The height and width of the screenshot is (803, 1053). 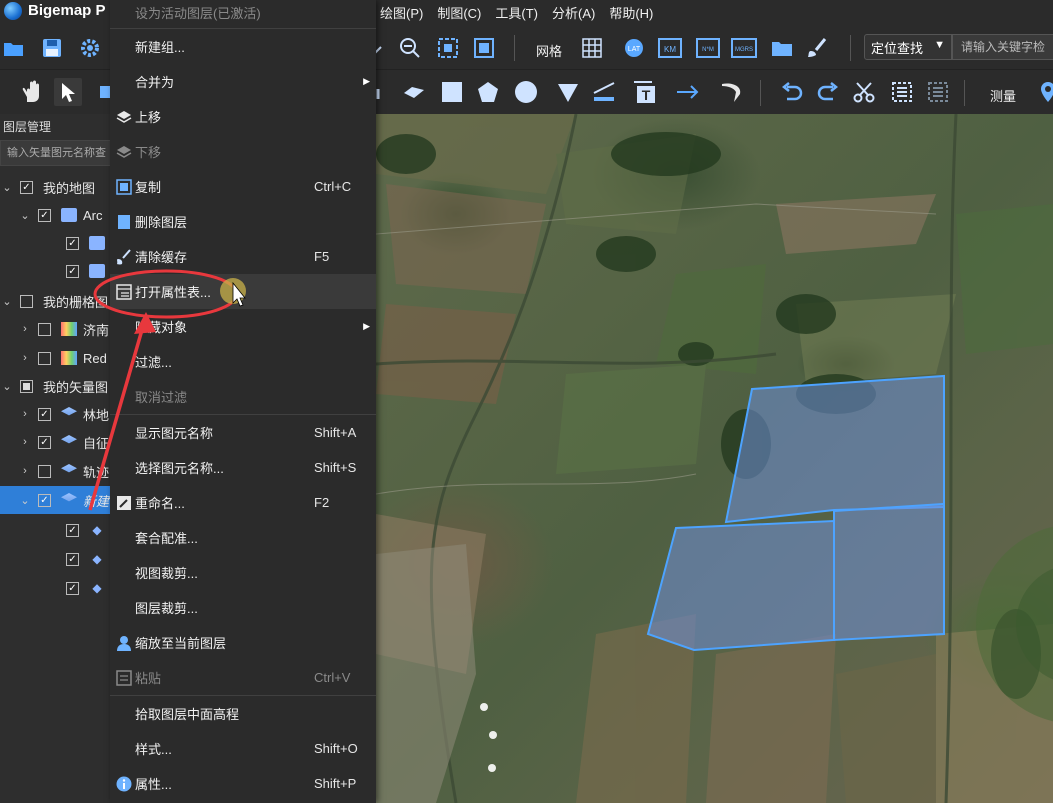 What do you see at coordinates (732, 92) in the screenshot?
I see `draw-curve-icon` at bounding box center [732, 92].